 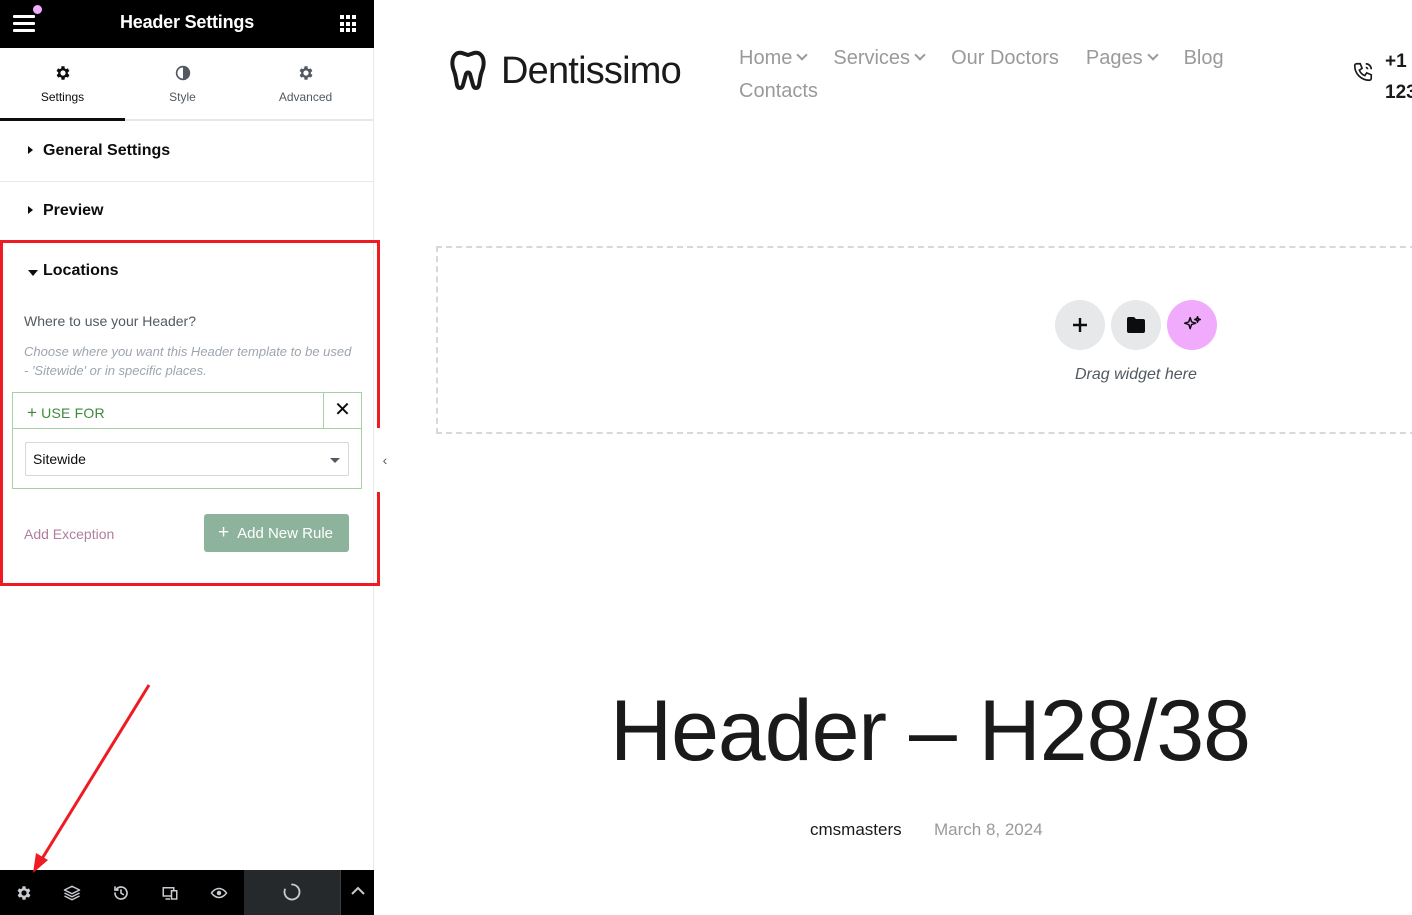 What do you see at coordinates (121, 892) in the screenshot?
I see `history-icon` at bounding box center [121, 892].